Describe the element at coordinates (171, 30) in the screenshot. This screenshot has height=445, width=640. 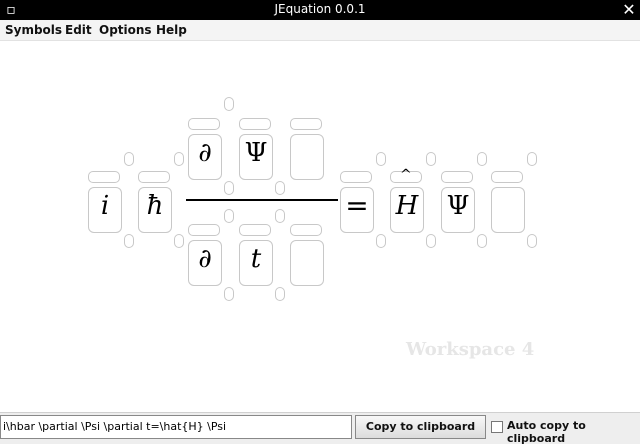
I see `menu-help: Help` at that location.